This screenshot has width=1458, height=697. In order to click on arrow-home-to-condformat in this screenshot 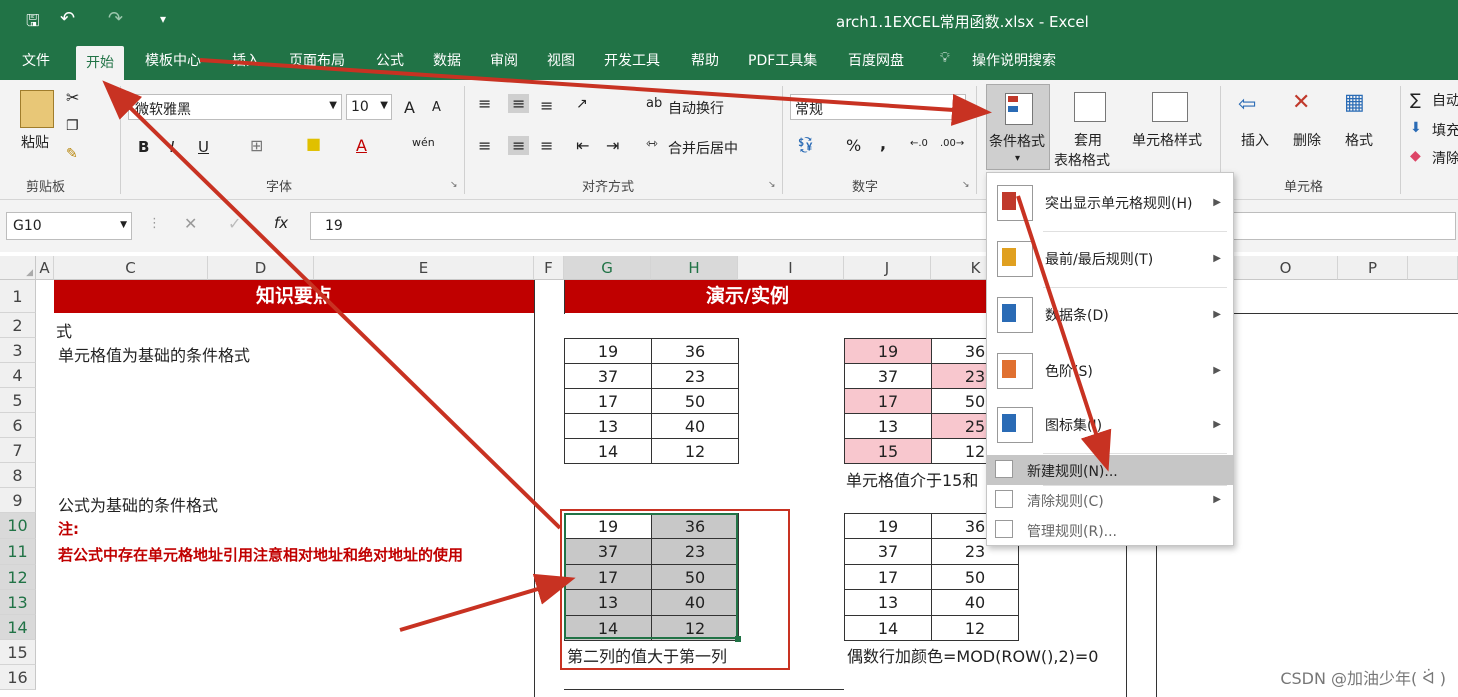, I will do `click(595, 92)`.